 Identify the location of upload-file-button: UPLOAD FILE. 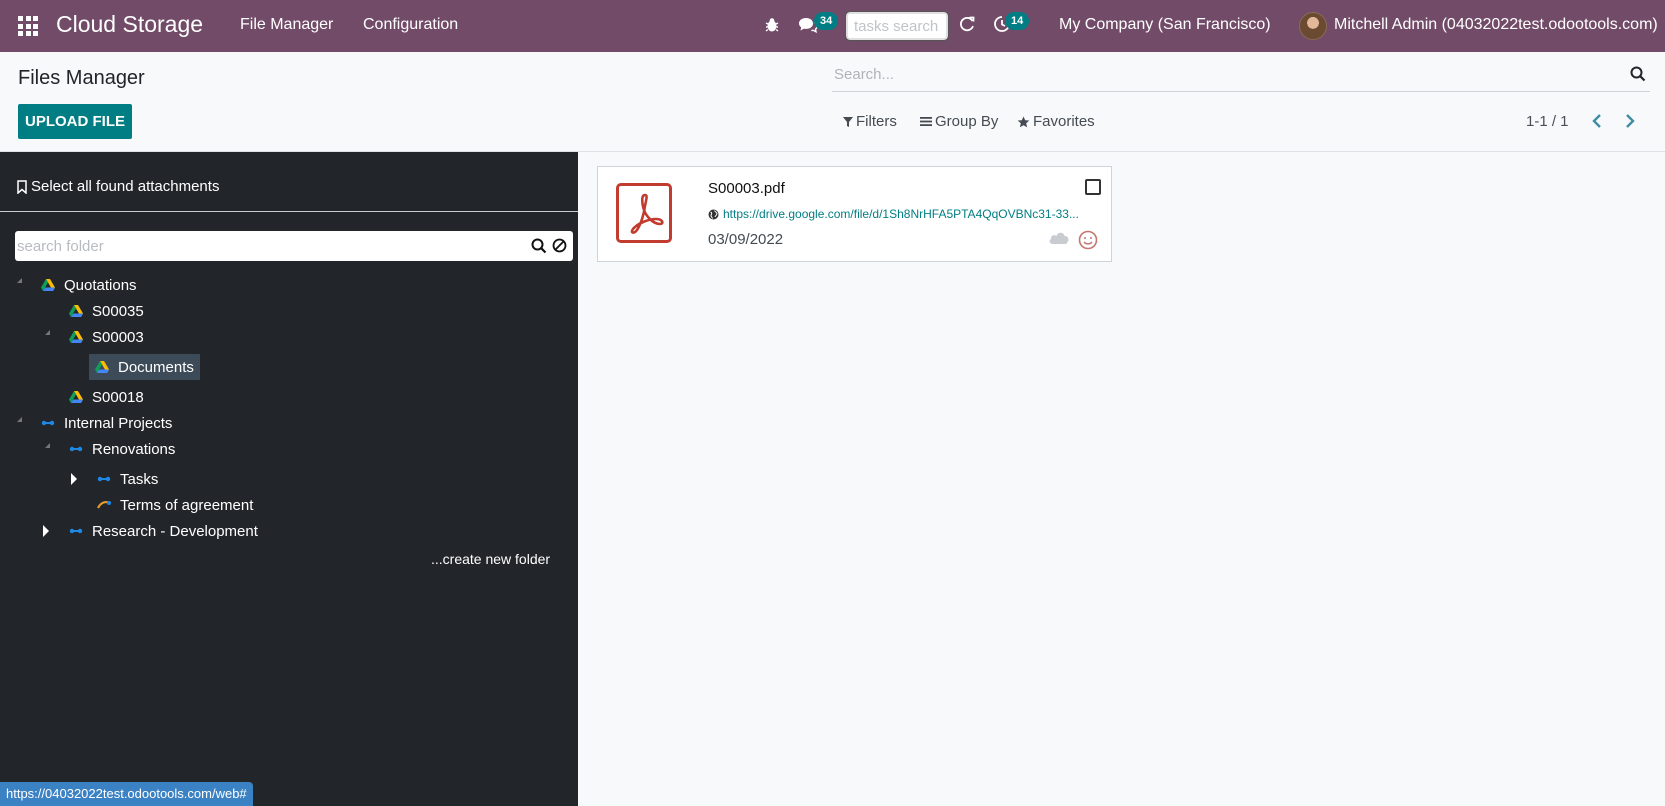
(75, 121).